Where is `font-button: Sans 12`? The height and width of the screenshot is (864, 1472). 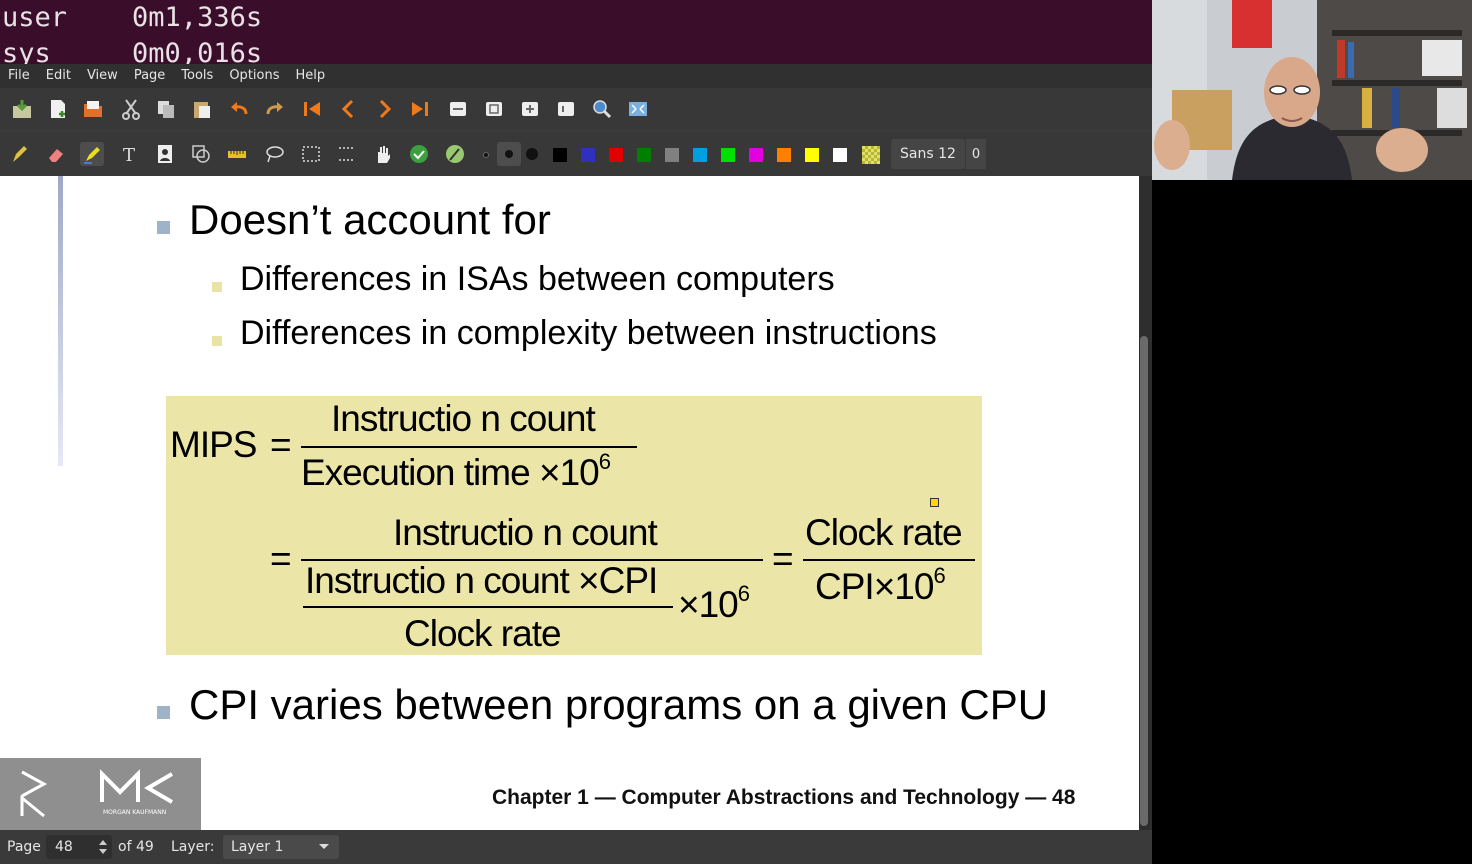 font-button: Sans 12 is located at coordinates (928, 154).